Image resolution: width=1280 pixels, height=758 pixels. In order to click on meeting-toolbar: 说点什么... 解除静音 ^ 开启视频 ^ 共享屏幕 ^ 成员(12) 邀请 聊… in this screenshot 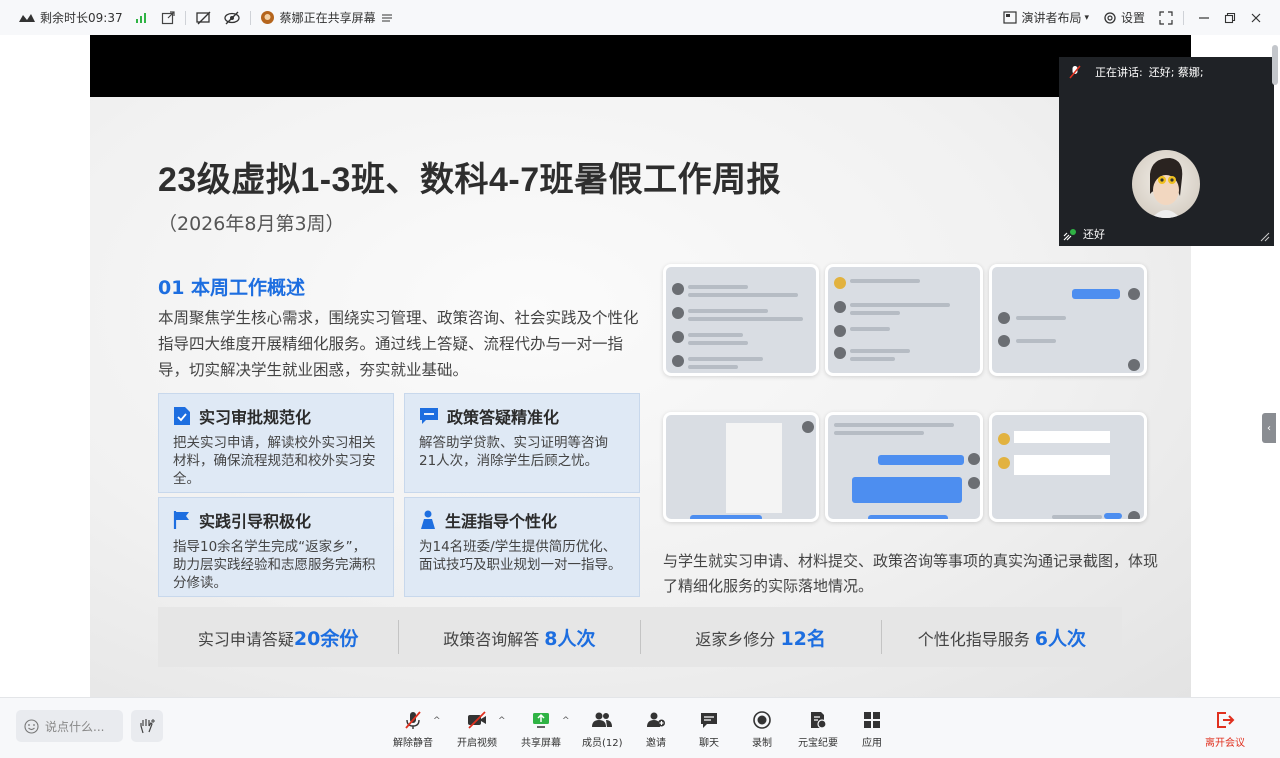, I will do `click(640, 727)`.